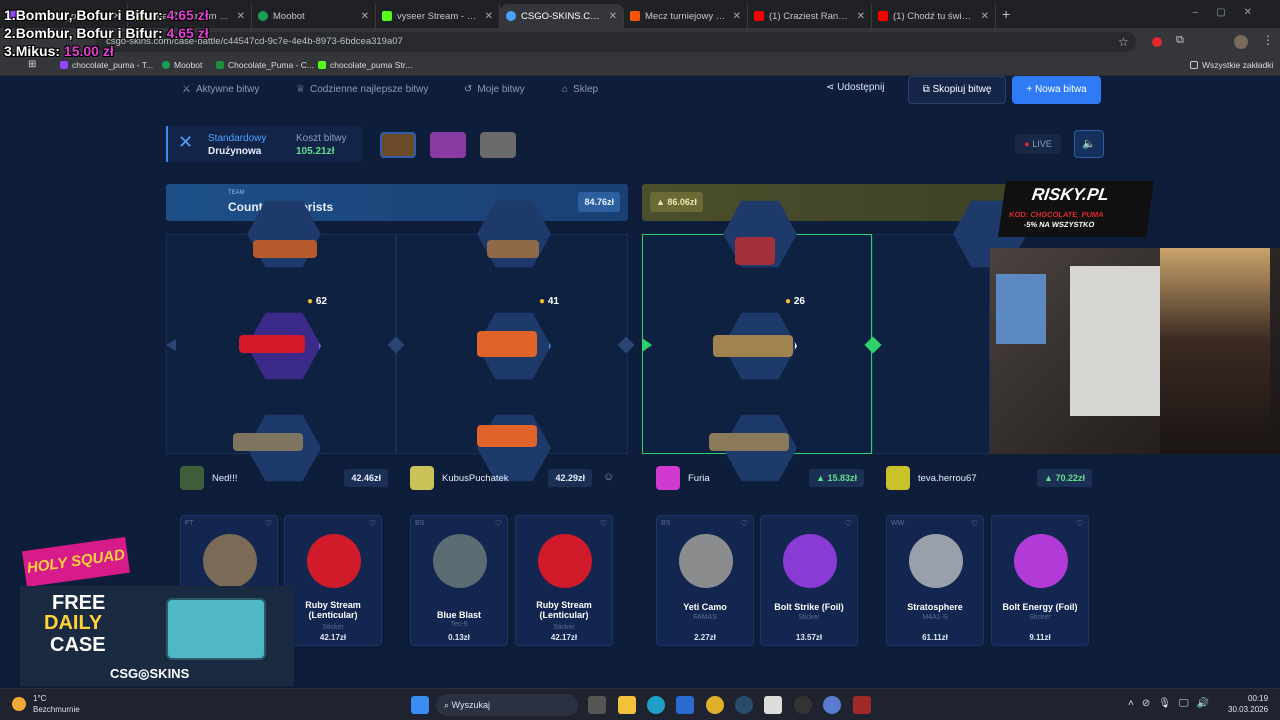  I want to click on file-explorer-icon, so click(627, 705).